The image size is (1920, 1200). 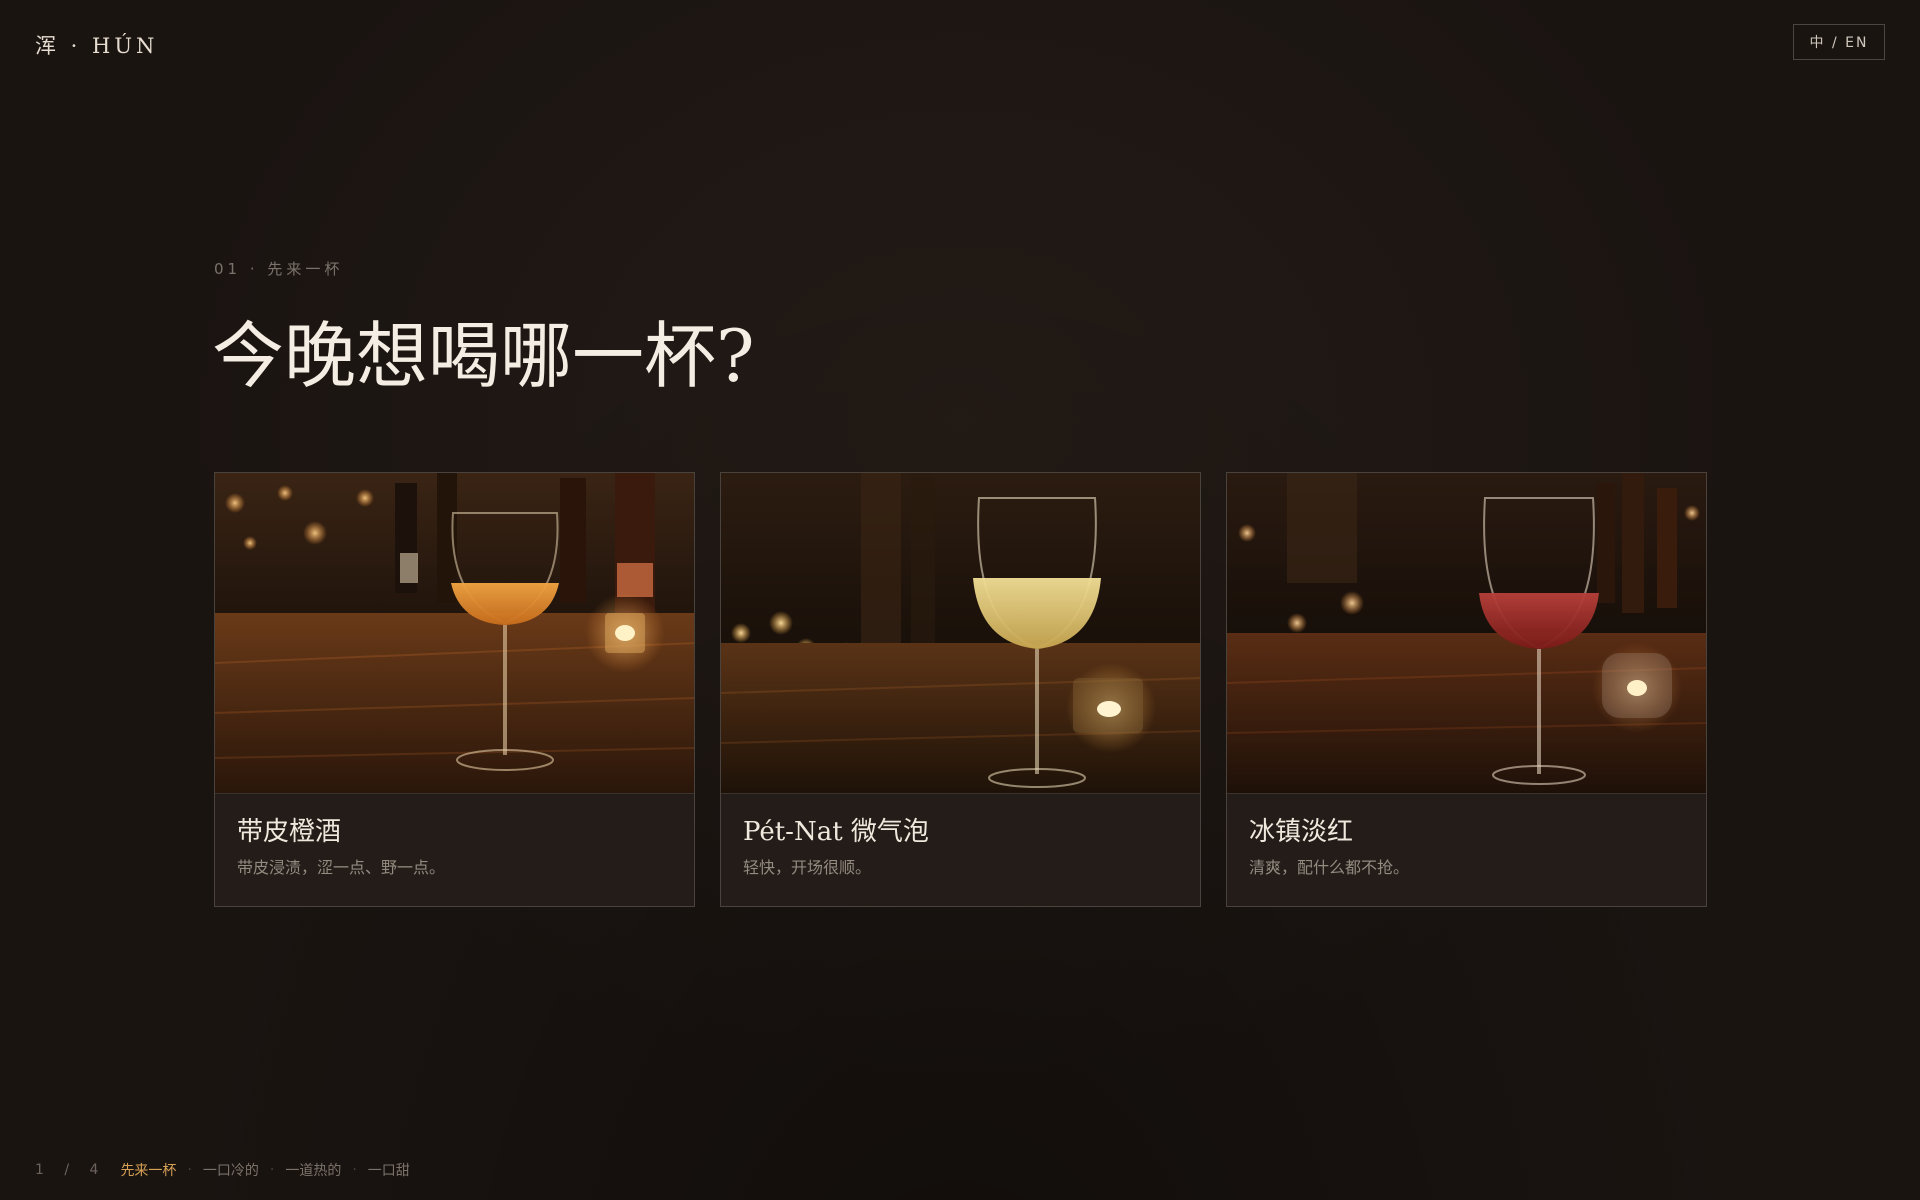 I want to click on pet-nat-photo, so click(x=960, y=633).